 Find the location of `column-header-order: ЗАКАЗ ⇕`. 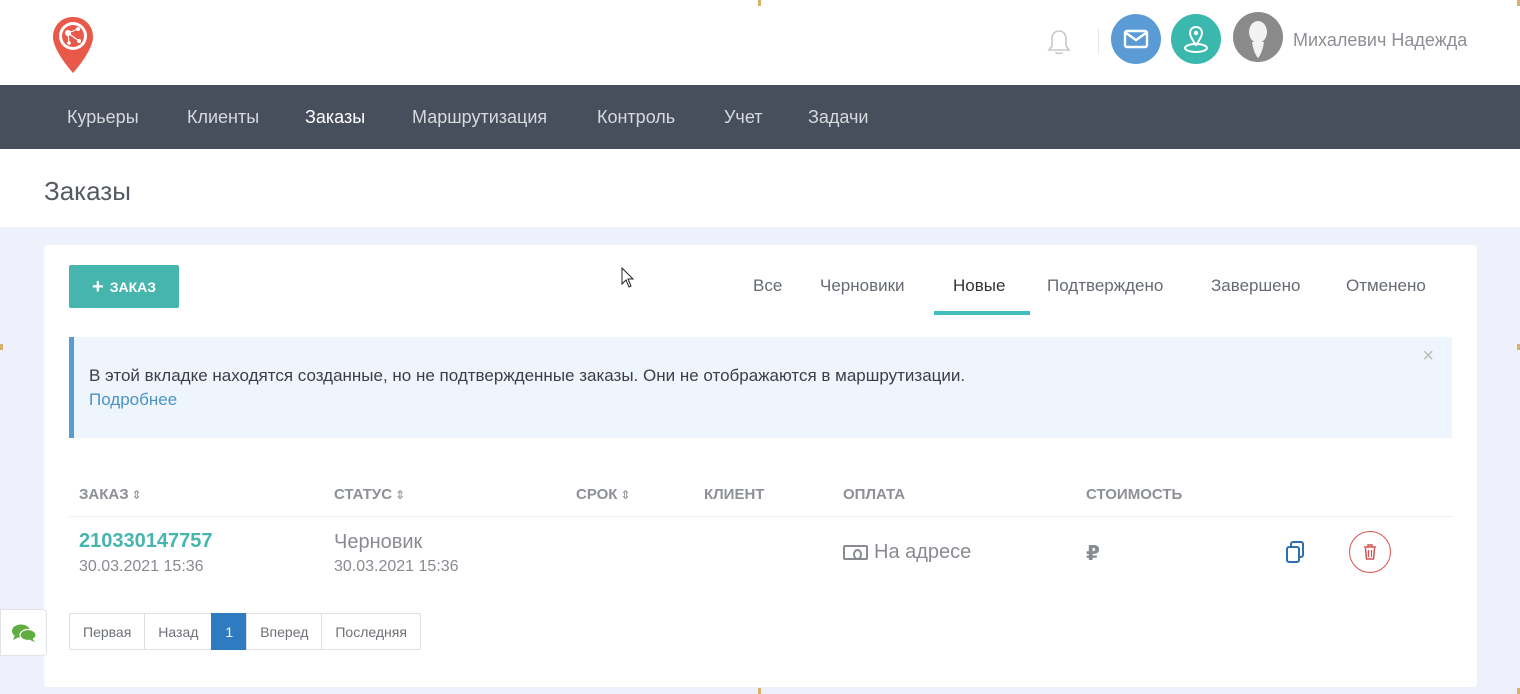

column-header-order: ЗАКАЗ ⇕ is located at coordinates (110, 494).